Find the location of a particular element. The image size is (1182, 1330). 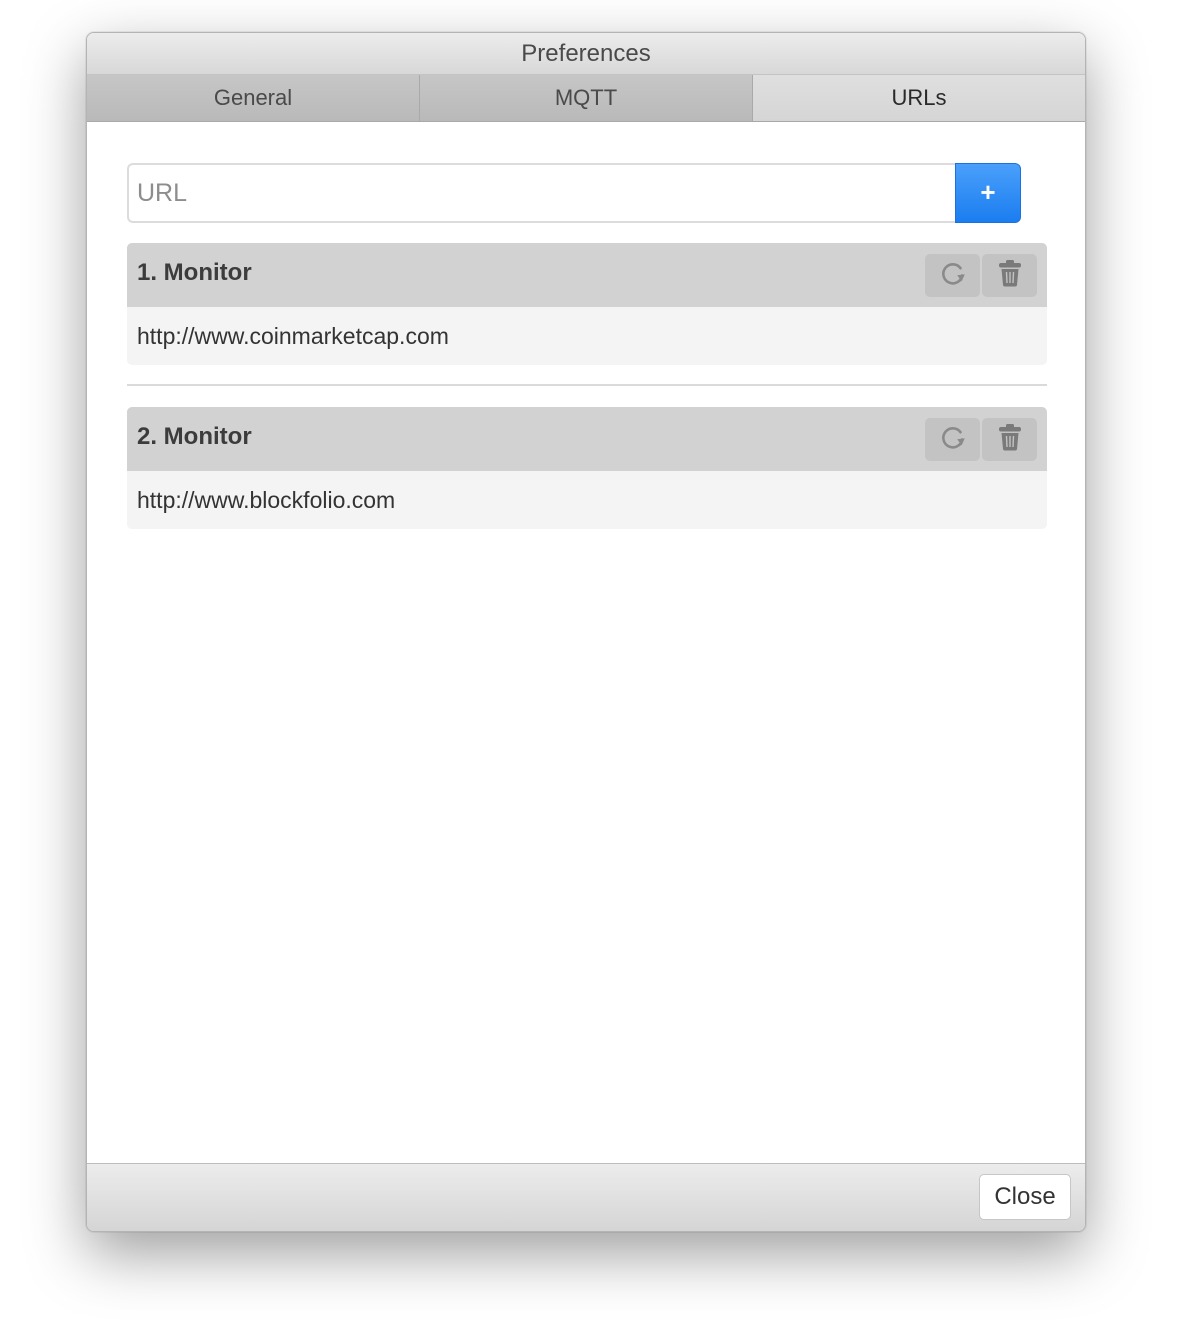

monitor-header: 1. Monitor is located at coordinates (587, 275).